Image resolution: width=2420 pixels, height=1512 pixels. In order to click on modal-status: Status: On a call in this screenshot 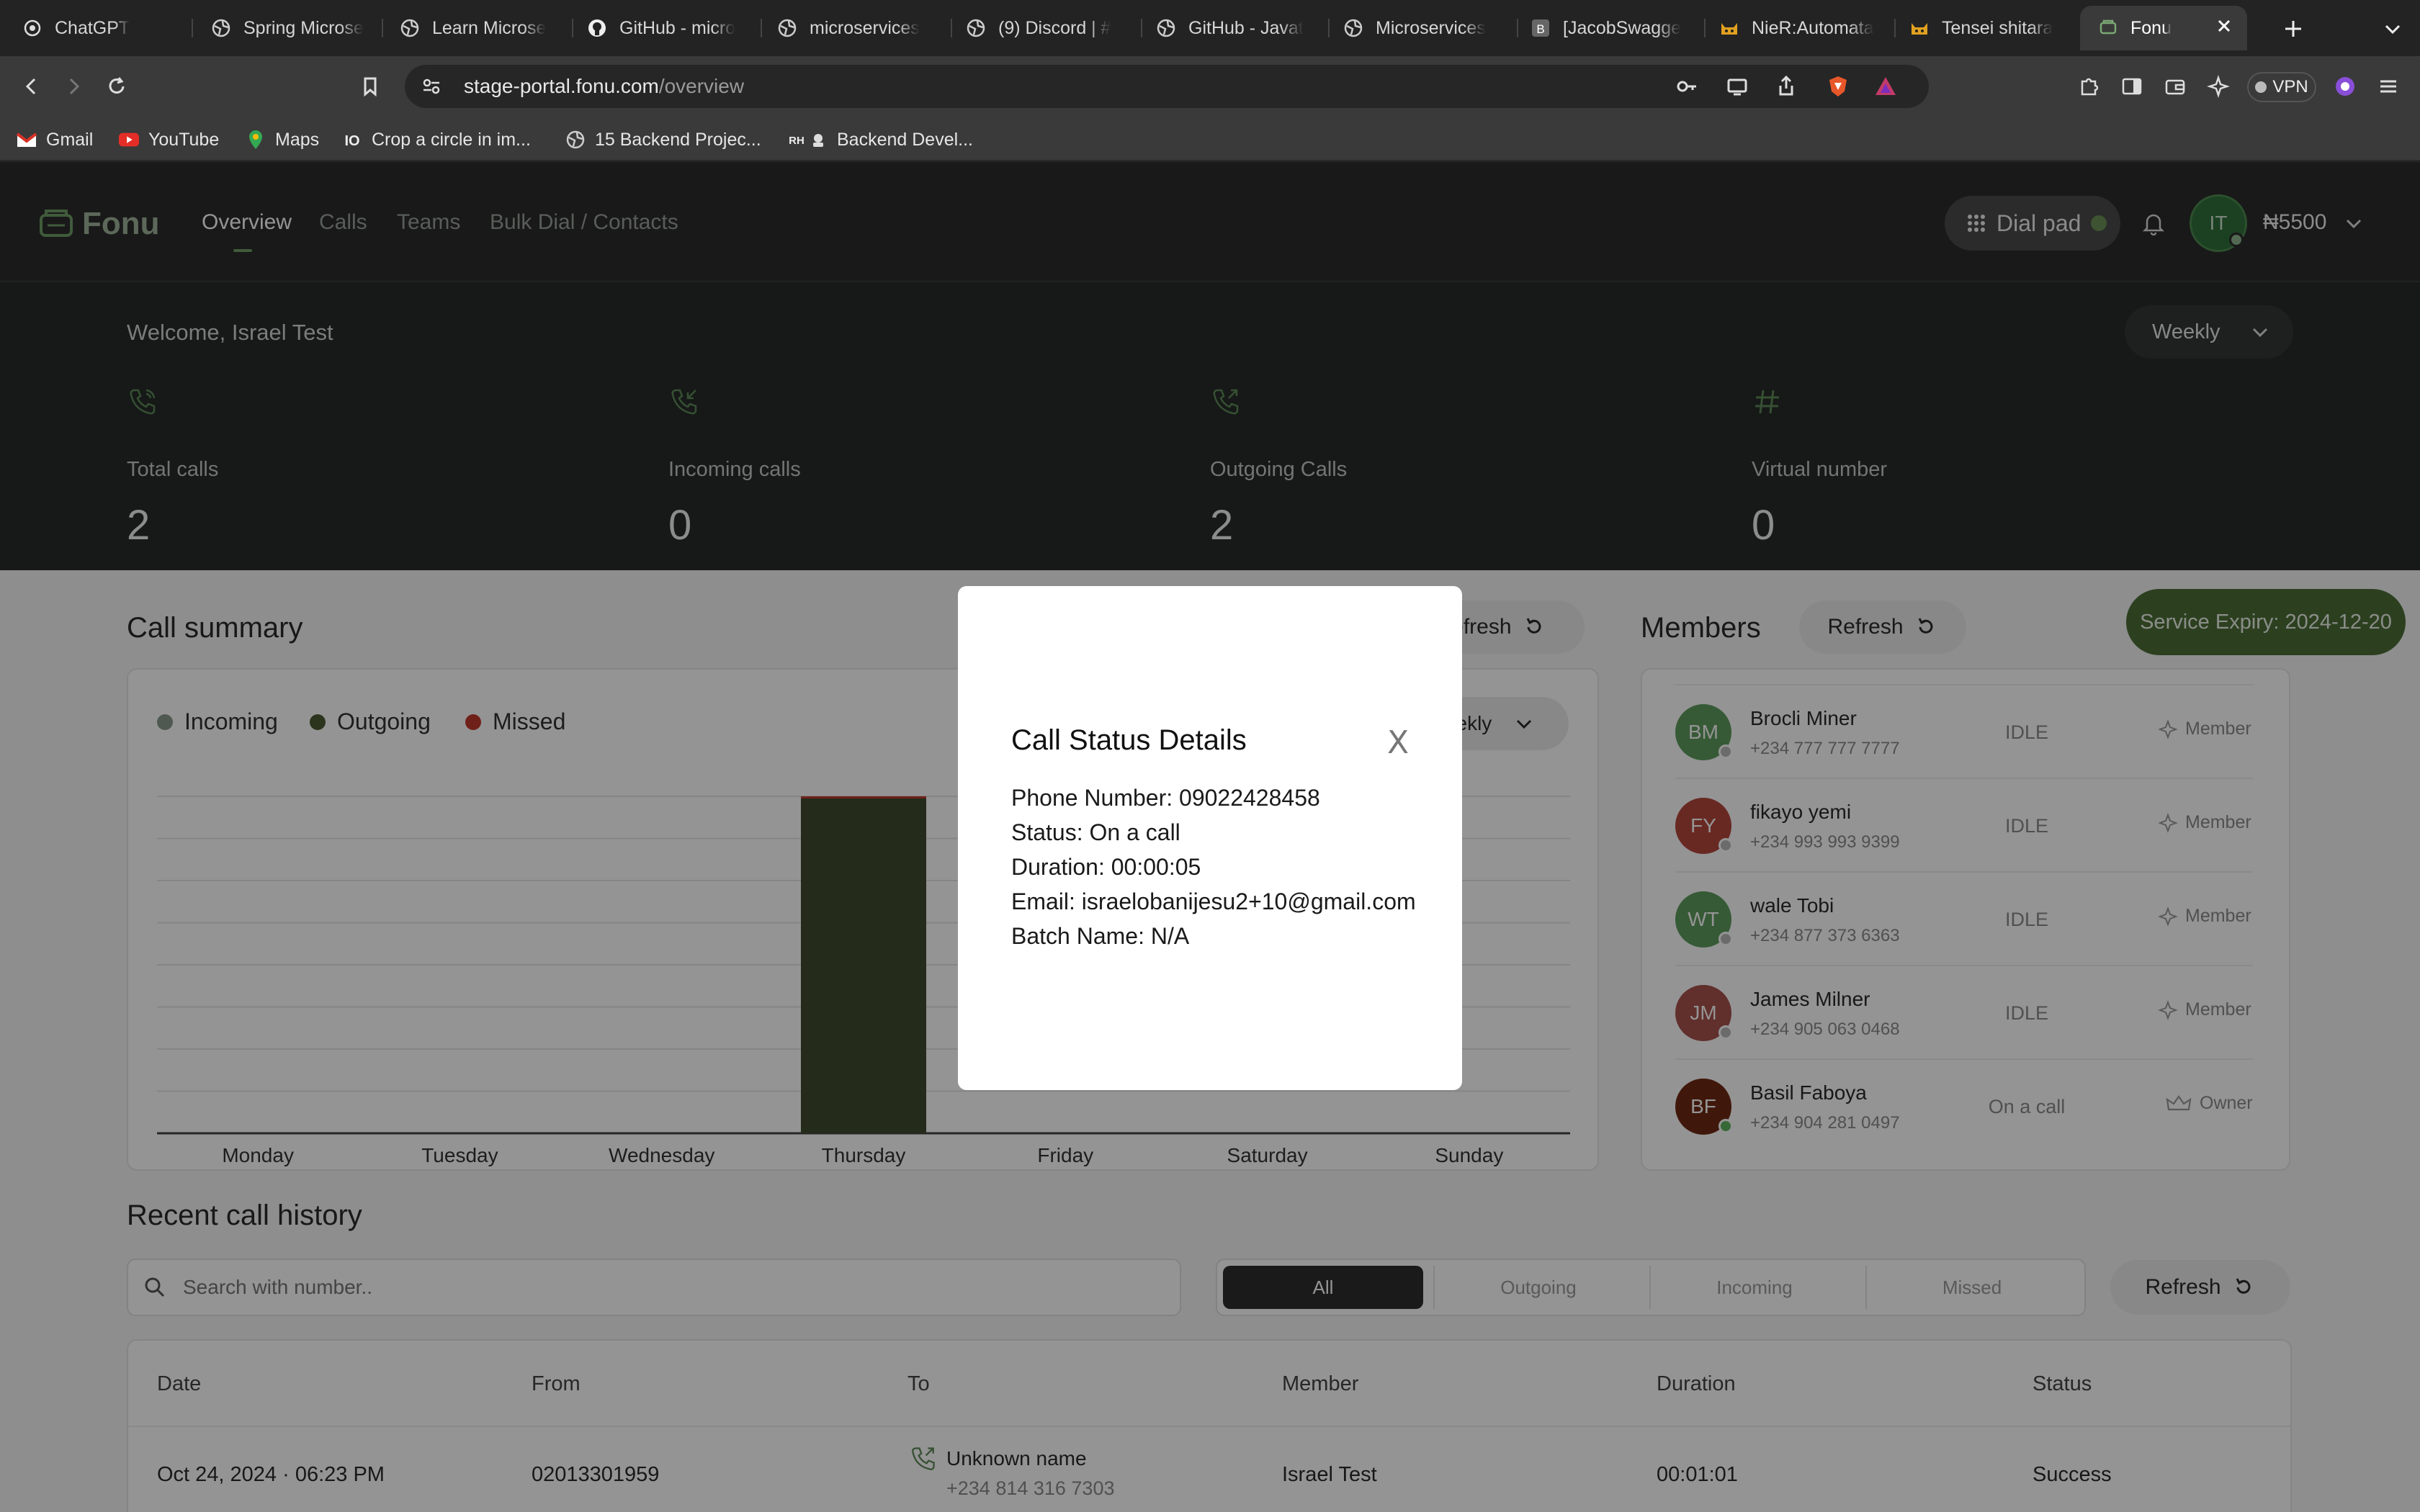, I will do `click(1095, 832)`.